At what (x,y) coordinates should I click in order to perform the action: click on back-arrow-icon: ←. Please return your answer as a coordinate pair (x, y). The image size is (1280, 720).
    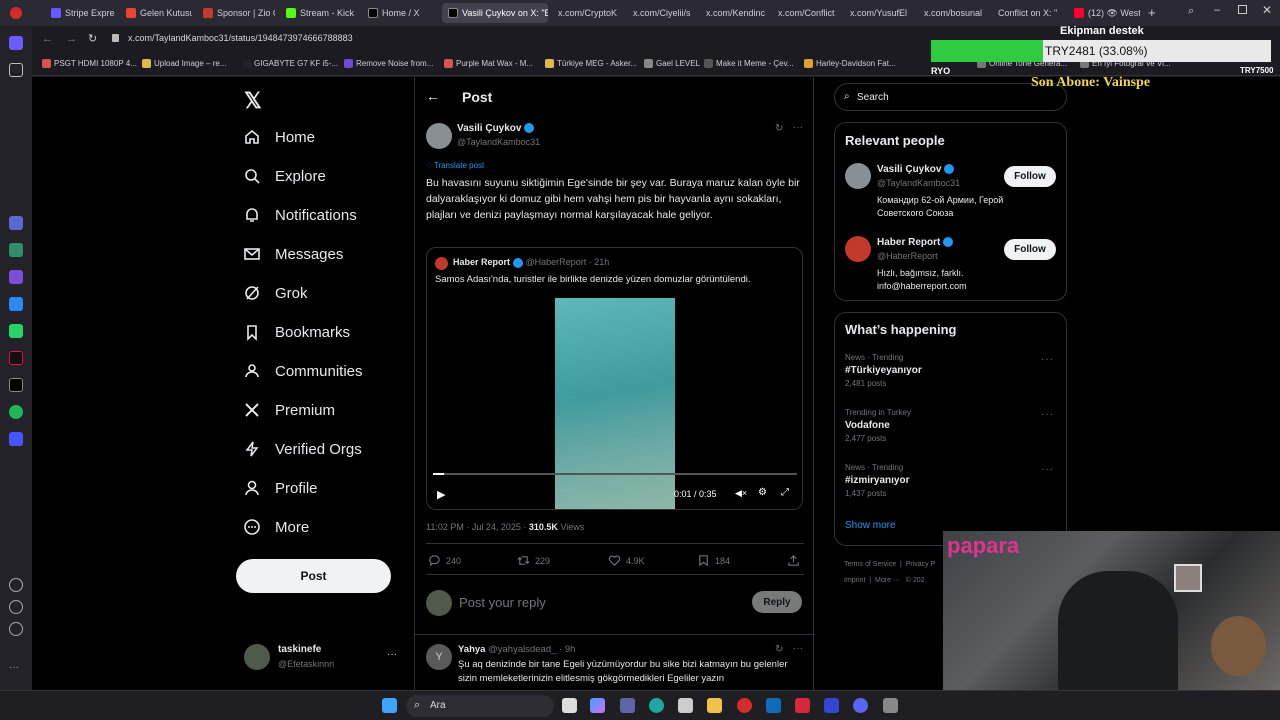
    Looking at the image, I should click on (433, 96).